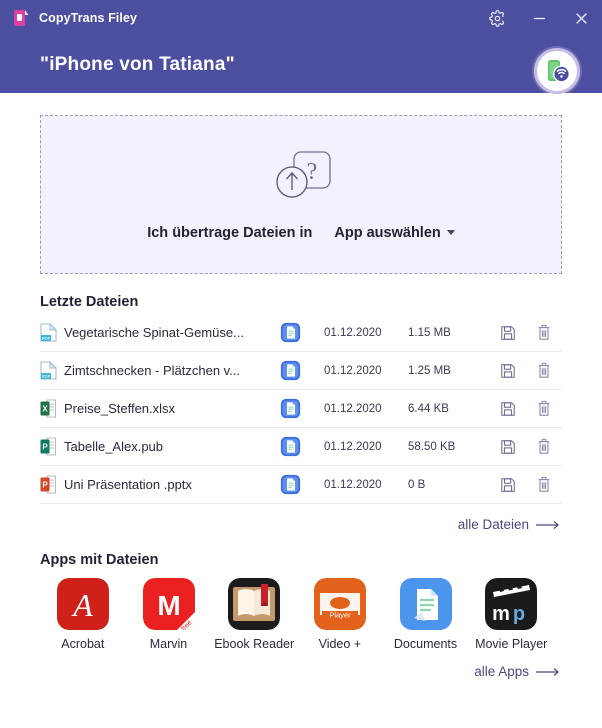  I want to click on app-label: Ebook Reader, so click(254, 644).